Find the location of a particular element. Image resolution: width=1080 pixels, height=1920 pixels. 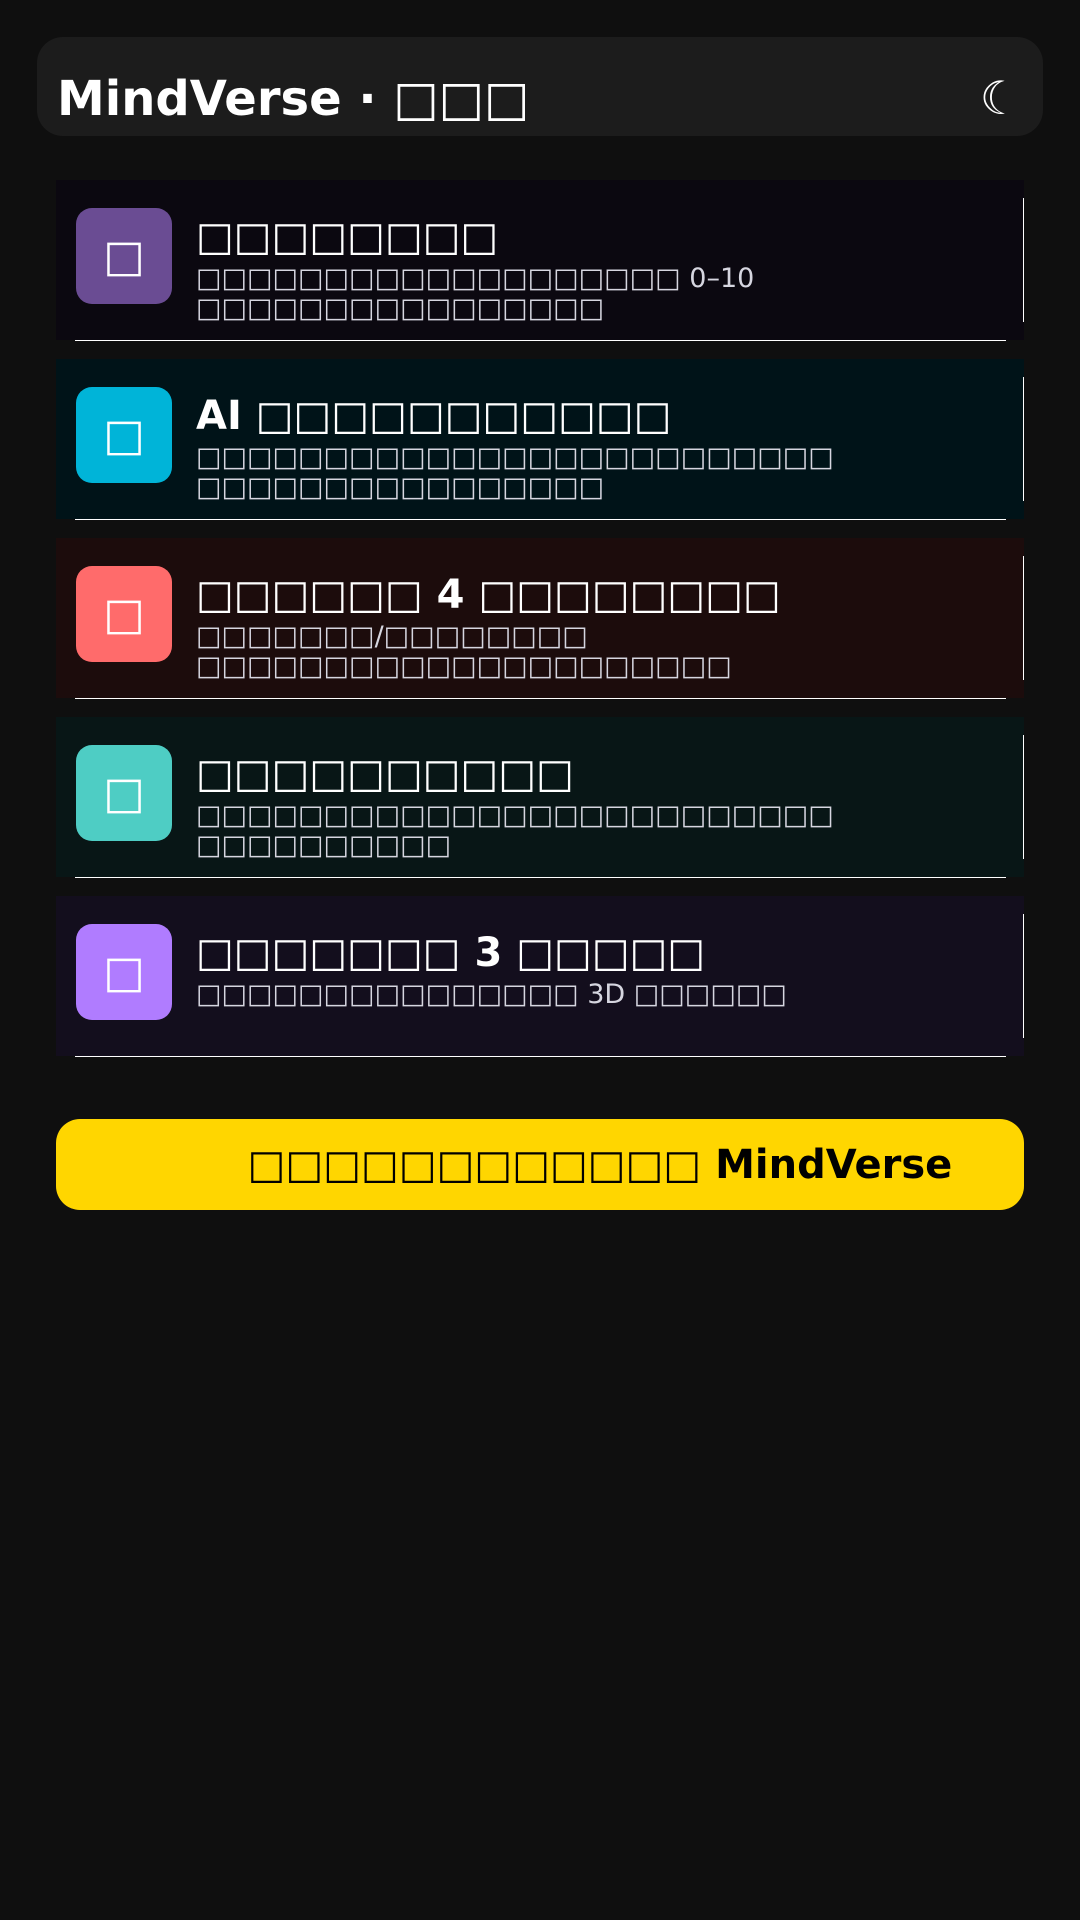

feature-title: □□□□□□□□□□ is located at coordinates (385, 774).